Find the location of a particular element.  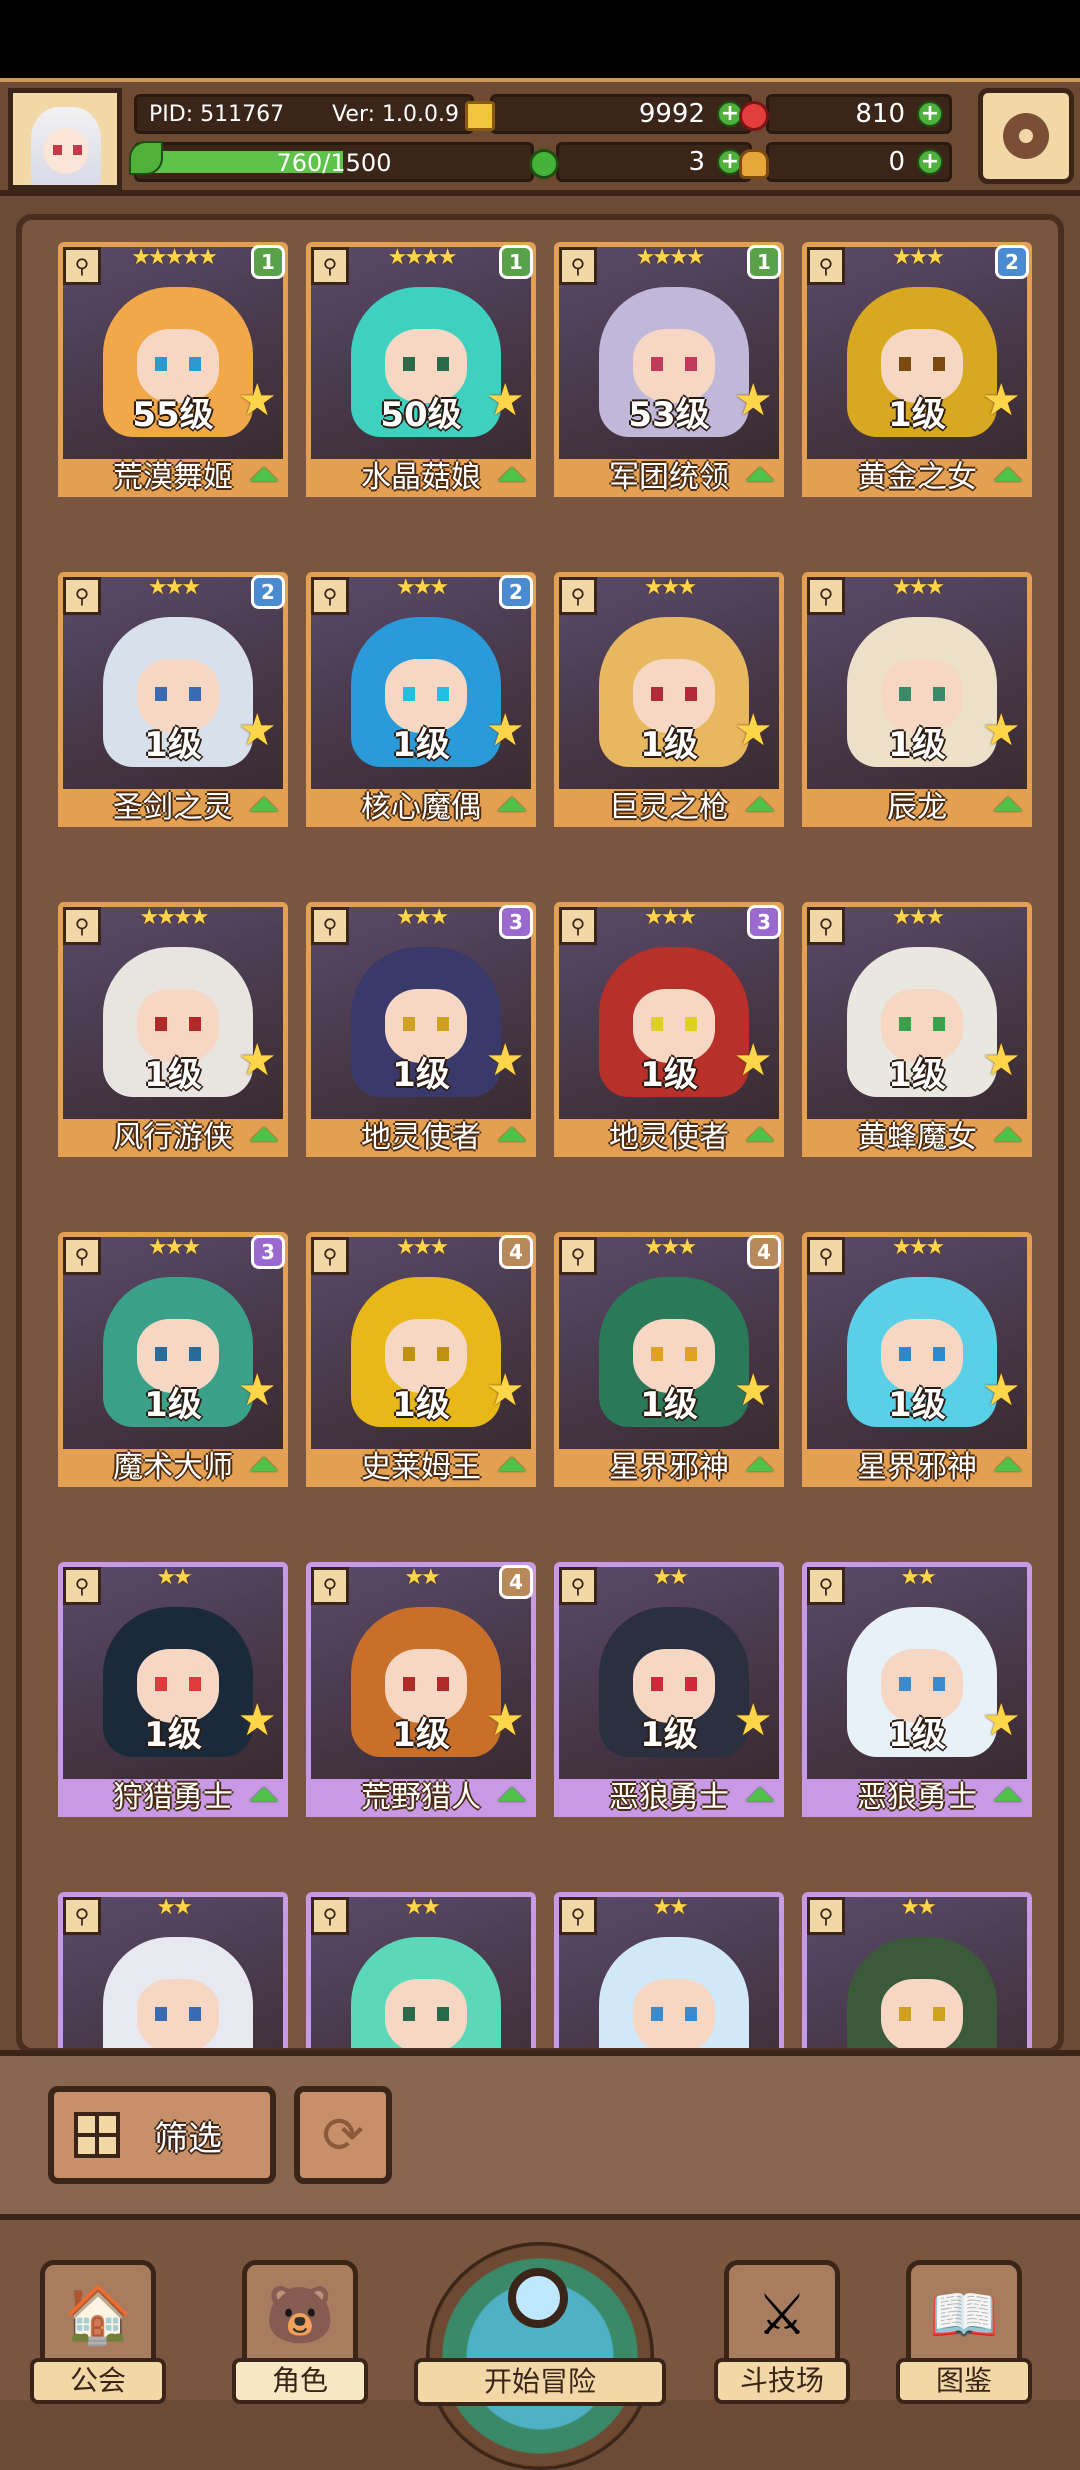

rarity-stars: ★★★★ is located at coordinates (670, 257).